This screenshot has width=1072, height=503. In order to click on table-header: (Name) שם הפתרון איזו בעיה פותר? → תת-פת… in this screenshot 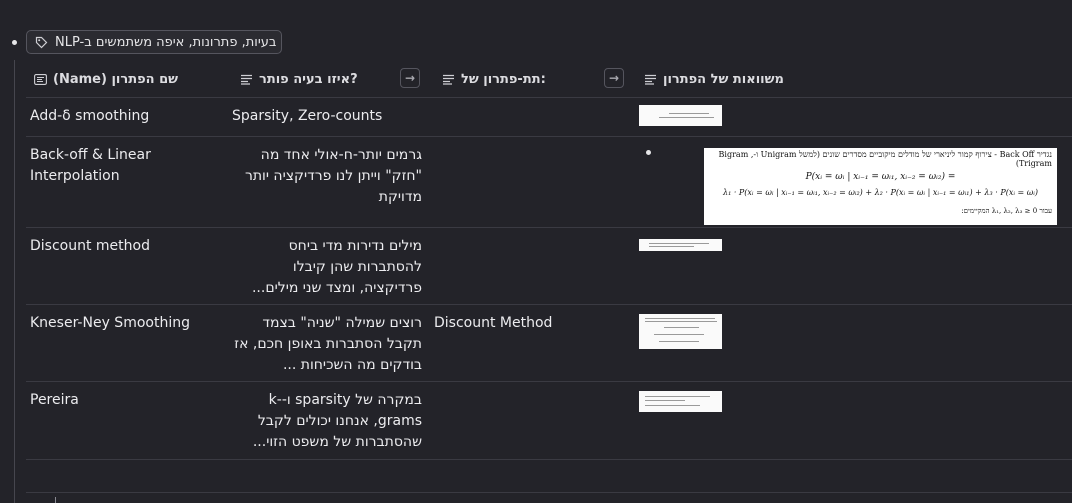, I will do `click(549, 80)`.